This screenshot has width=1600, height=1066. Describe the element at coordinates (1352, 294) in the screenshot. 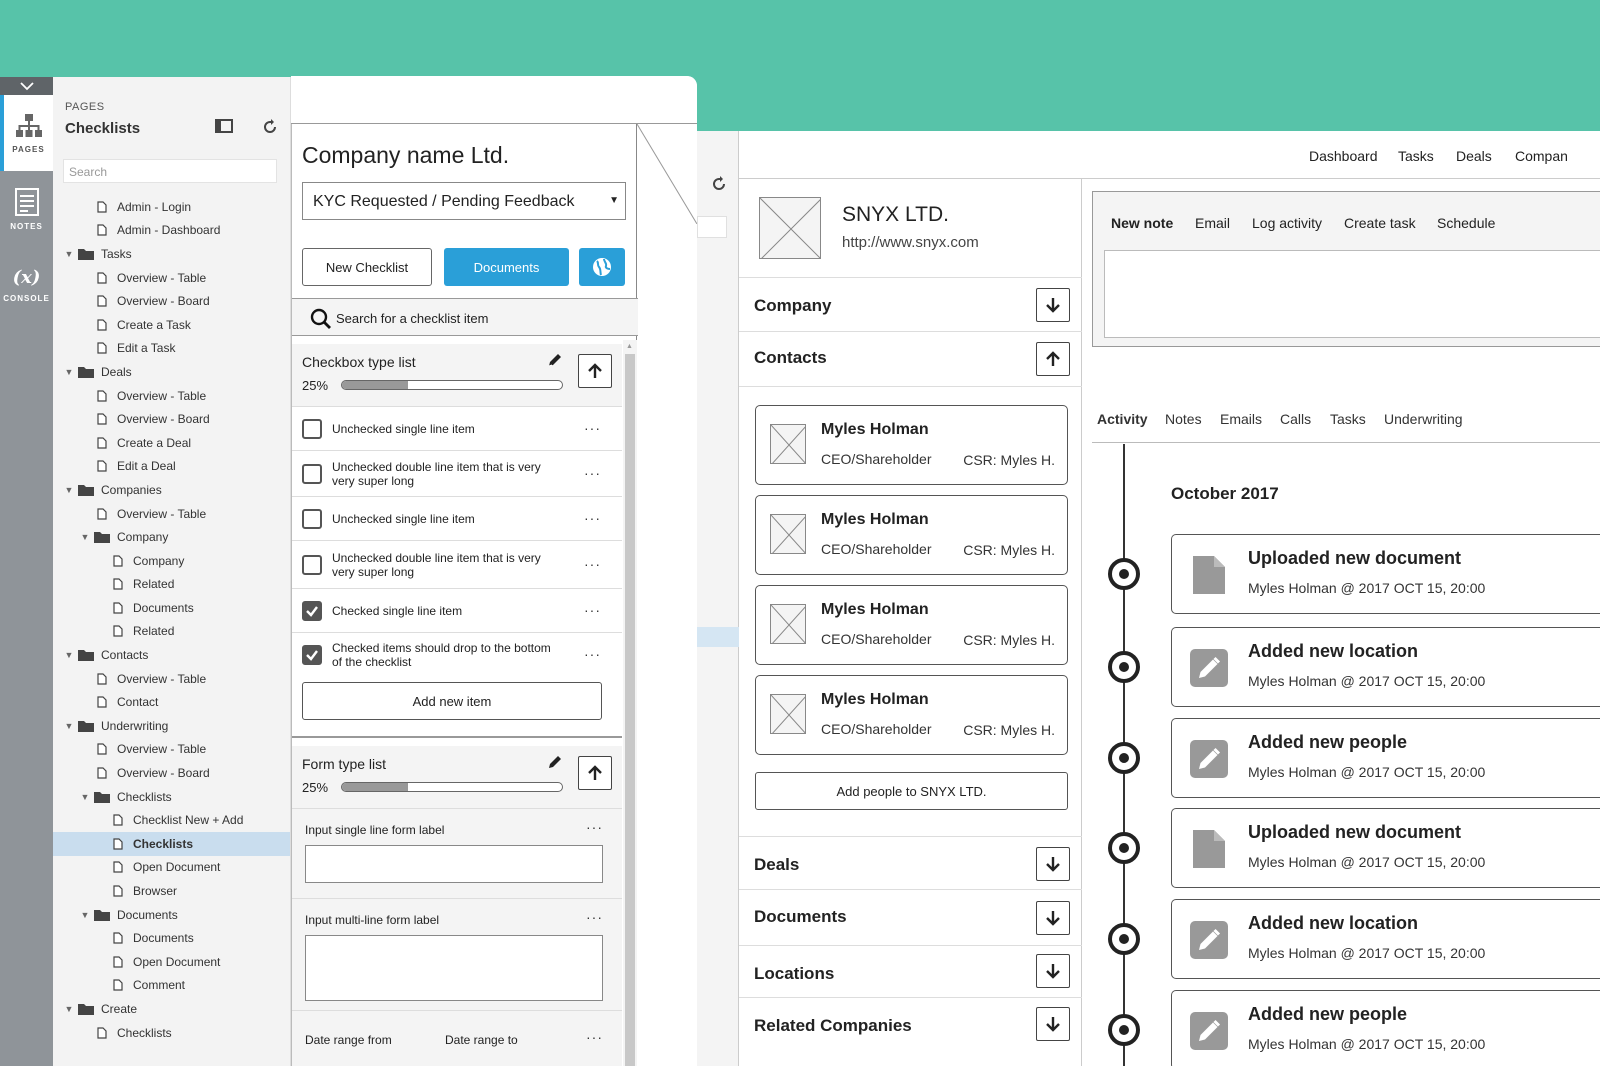

I see `note-textarea` at that location.